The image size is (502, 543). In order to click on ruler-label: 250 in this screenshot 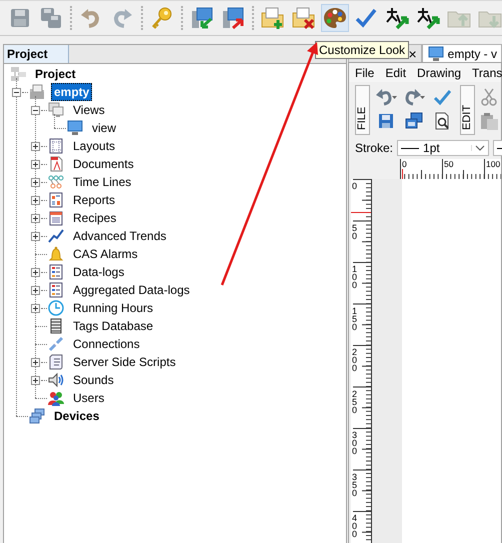, I will do `click(354, 402)`.